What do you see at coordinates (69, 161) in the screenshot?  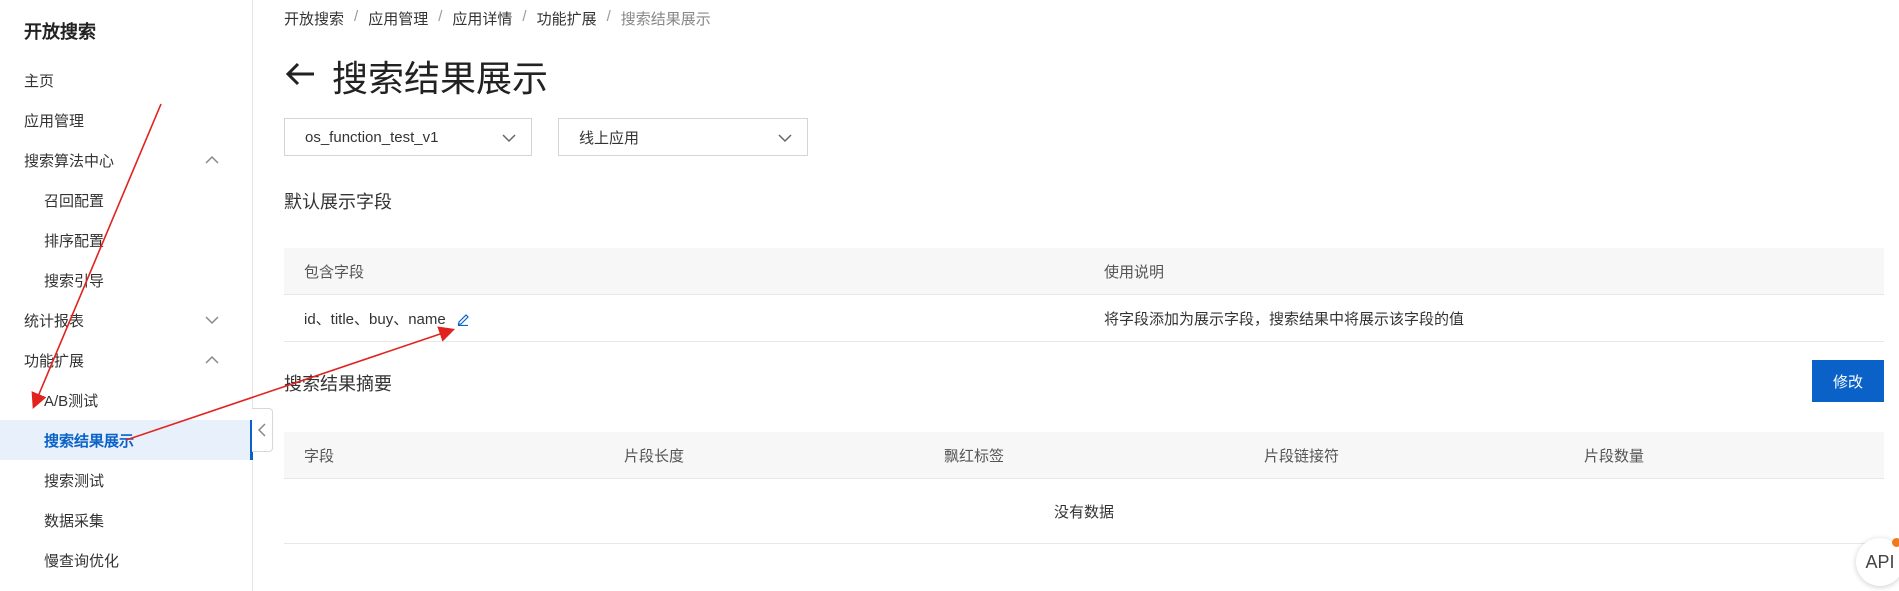 I see `sidebar-item-label: 搜索算法中心` at bounding box center [69, 161].